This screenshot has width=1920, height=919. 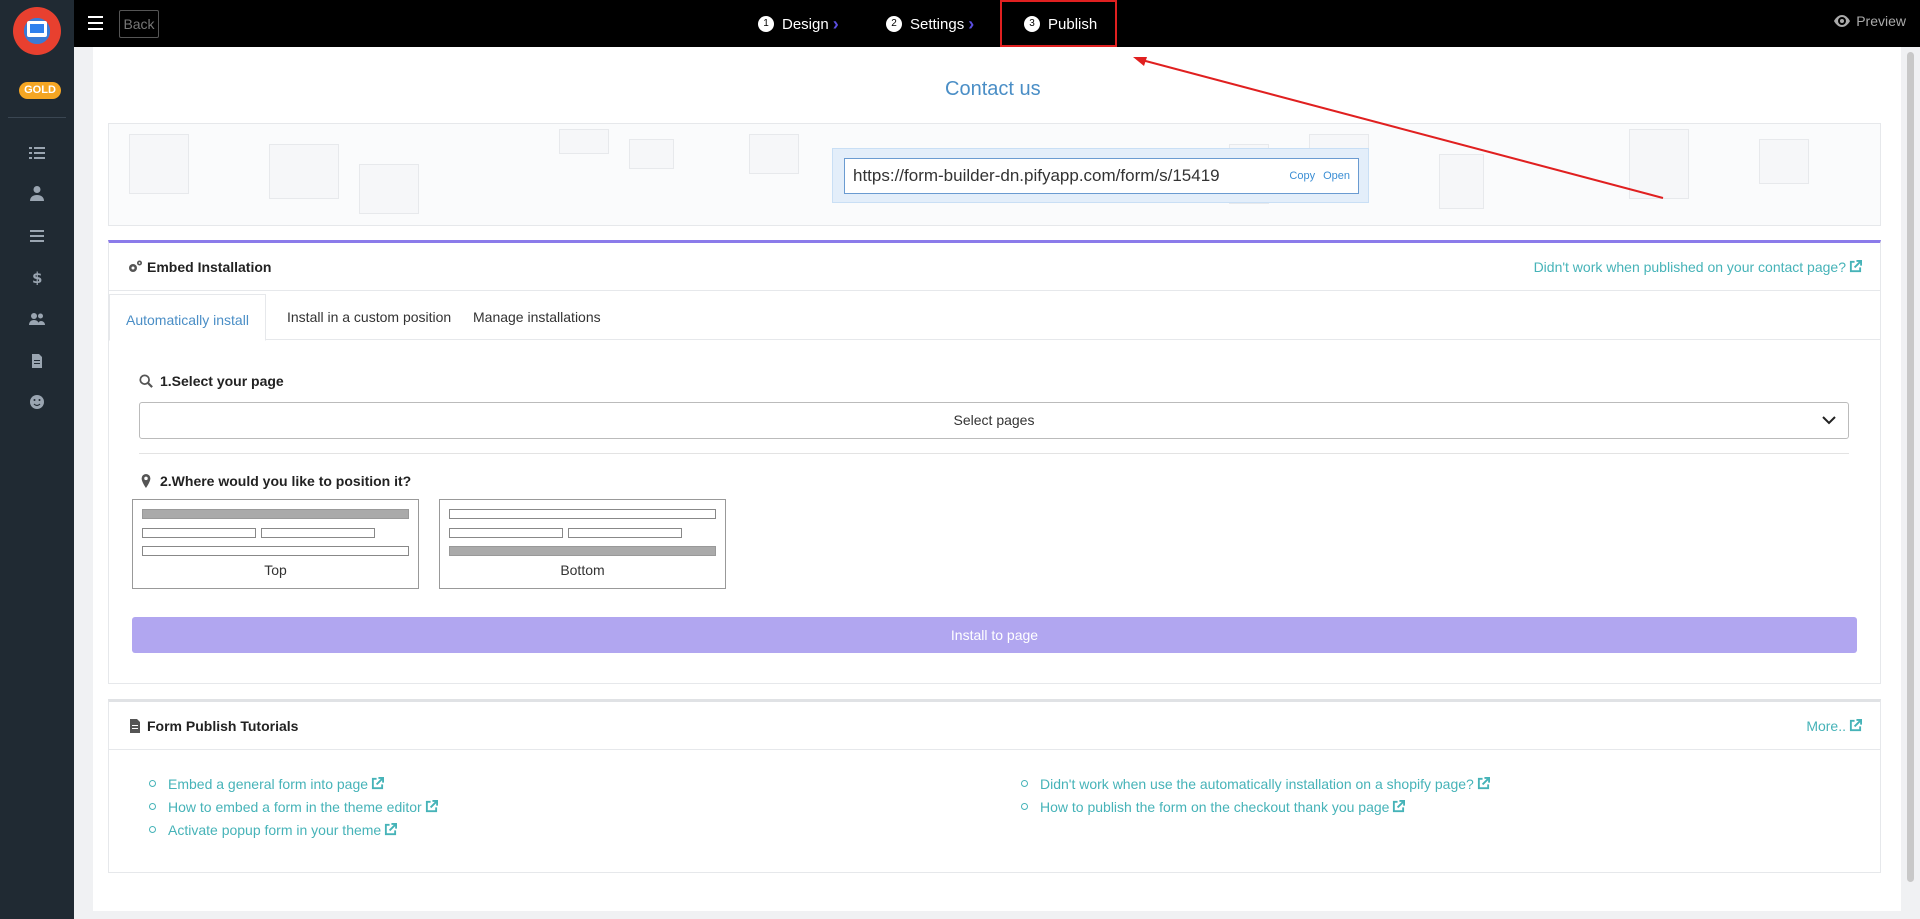 I want to click on app-logo, so click(x=37, y=31).